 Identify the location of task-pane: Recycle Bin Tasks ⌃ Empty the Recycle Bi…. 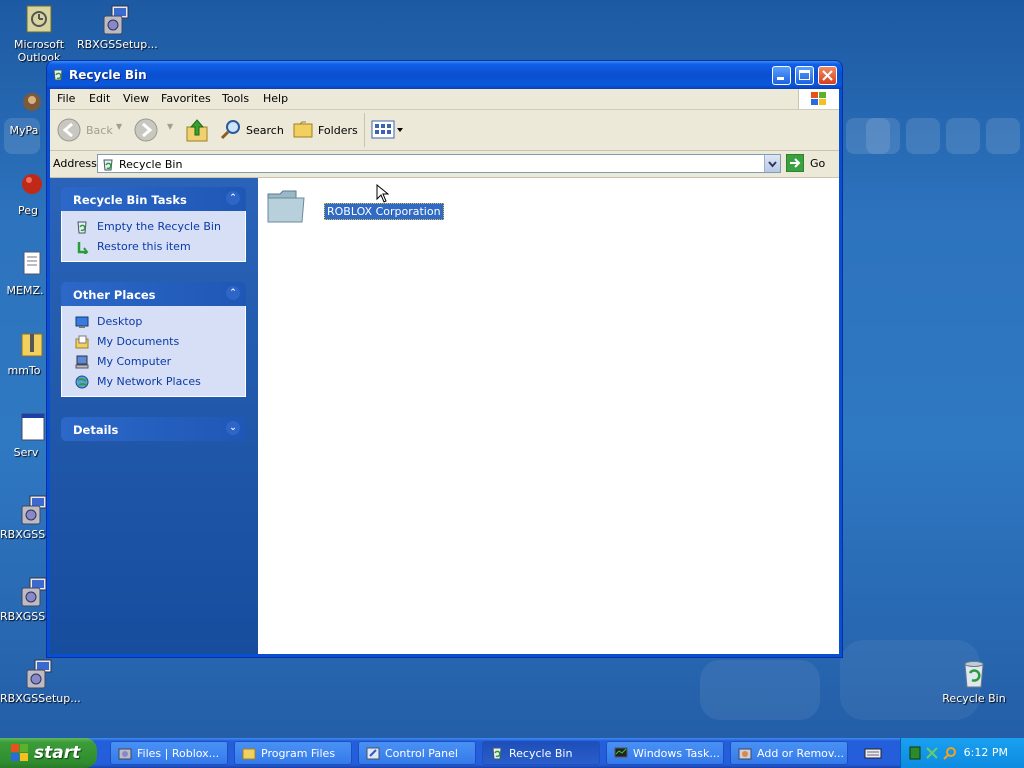
(154, 416).